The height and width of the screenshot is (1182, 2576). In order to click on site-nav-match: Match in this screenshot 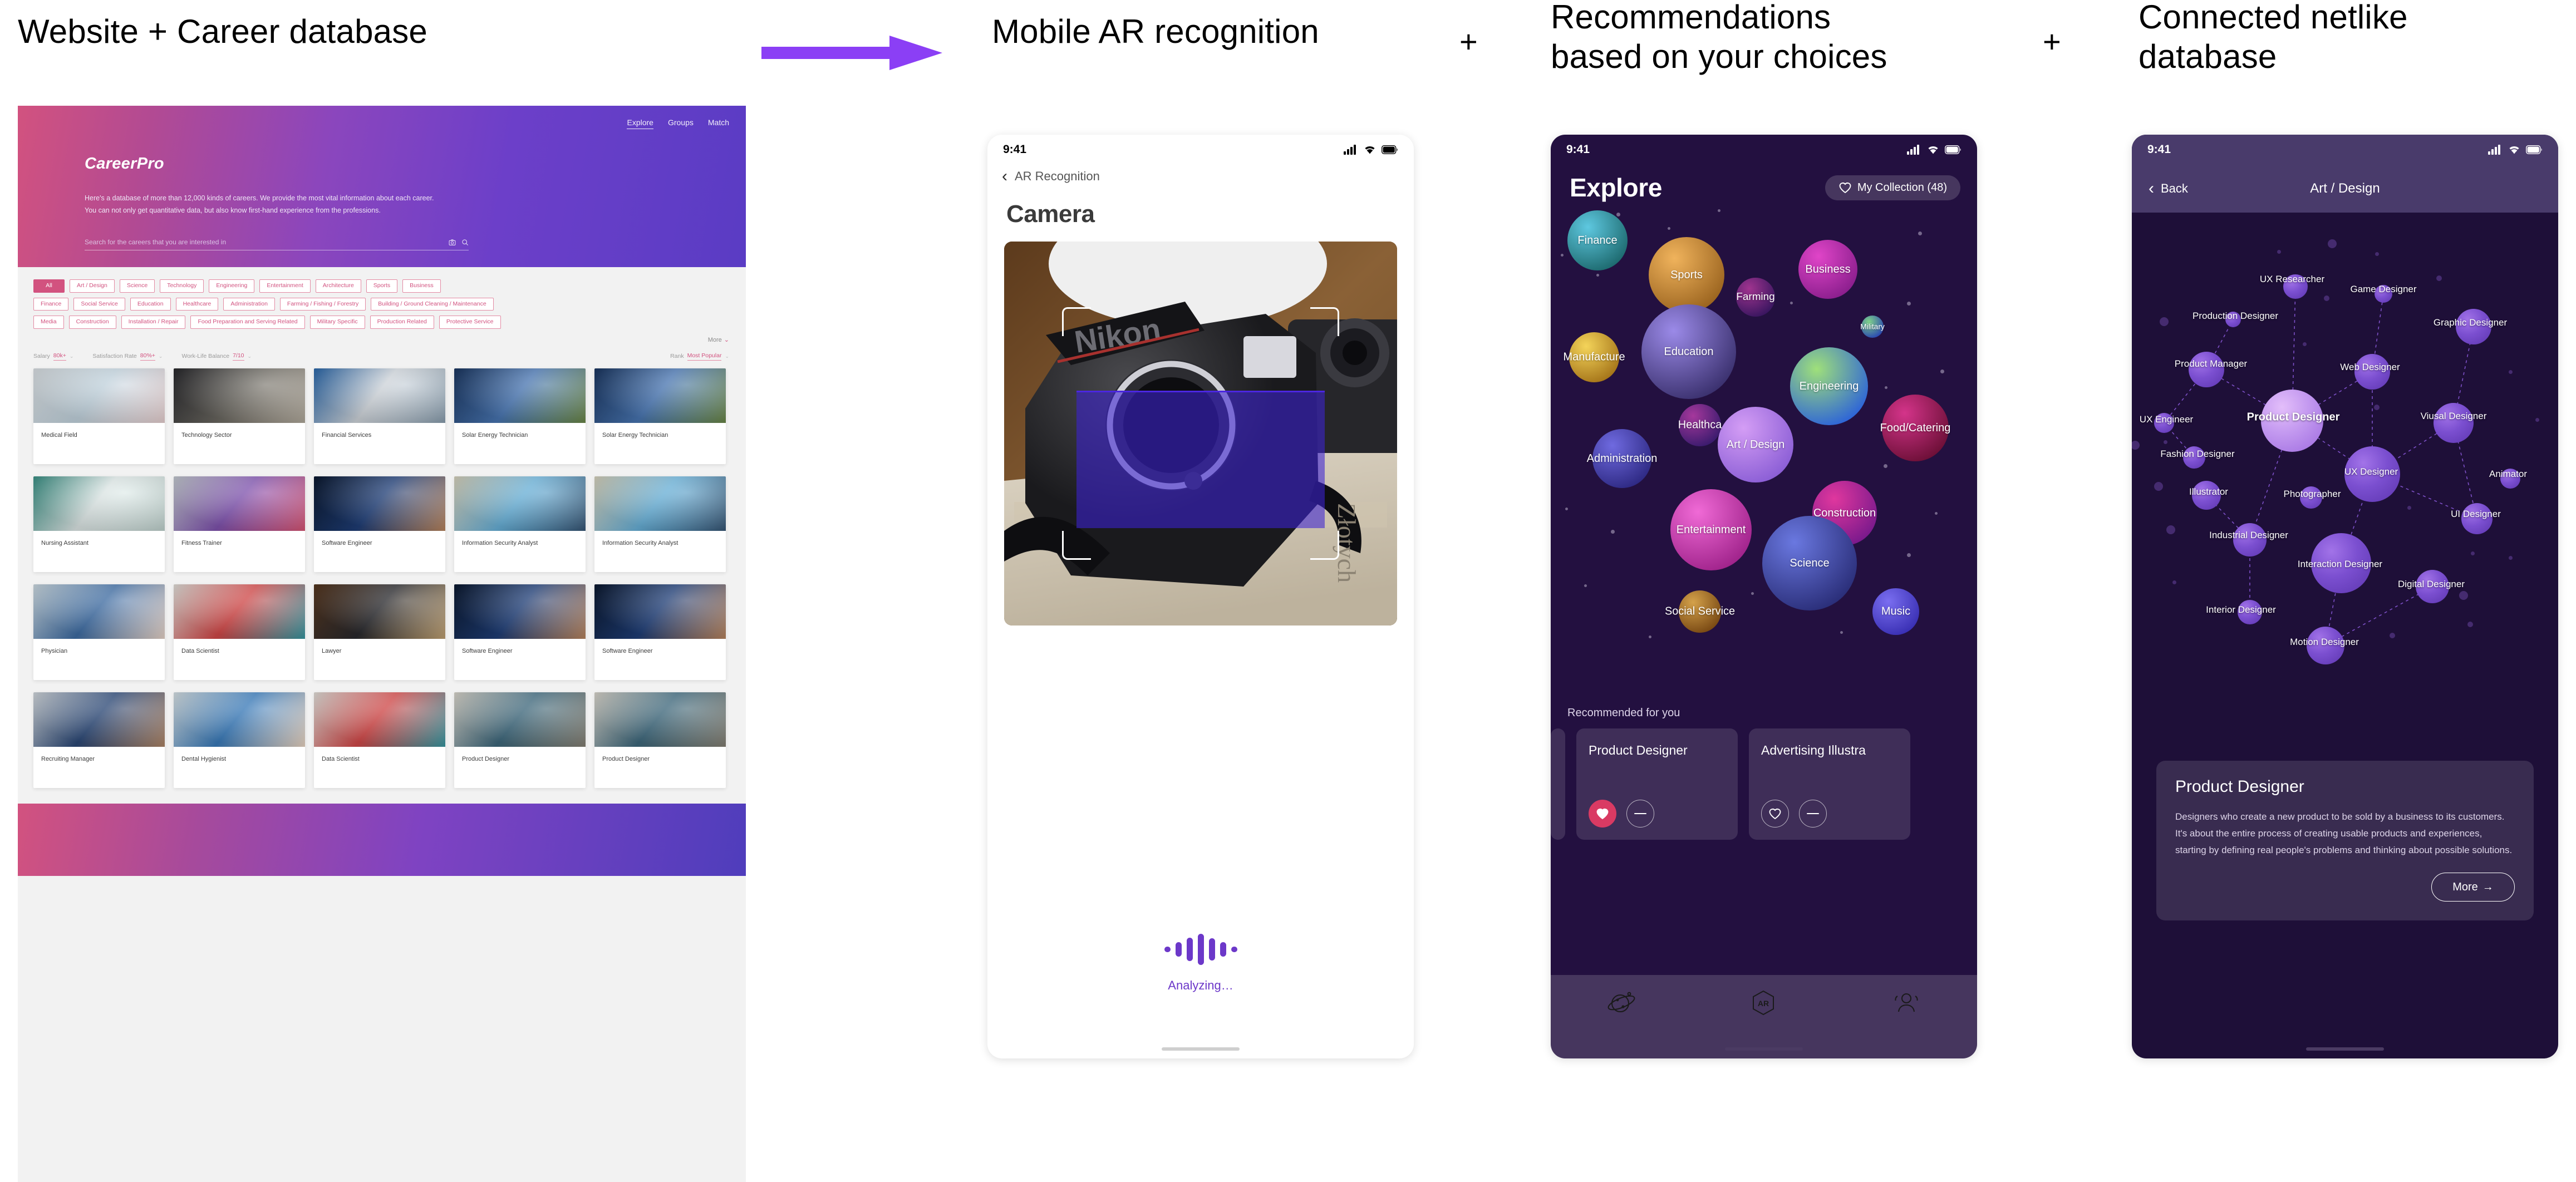, I will do `click(718, 124)`.